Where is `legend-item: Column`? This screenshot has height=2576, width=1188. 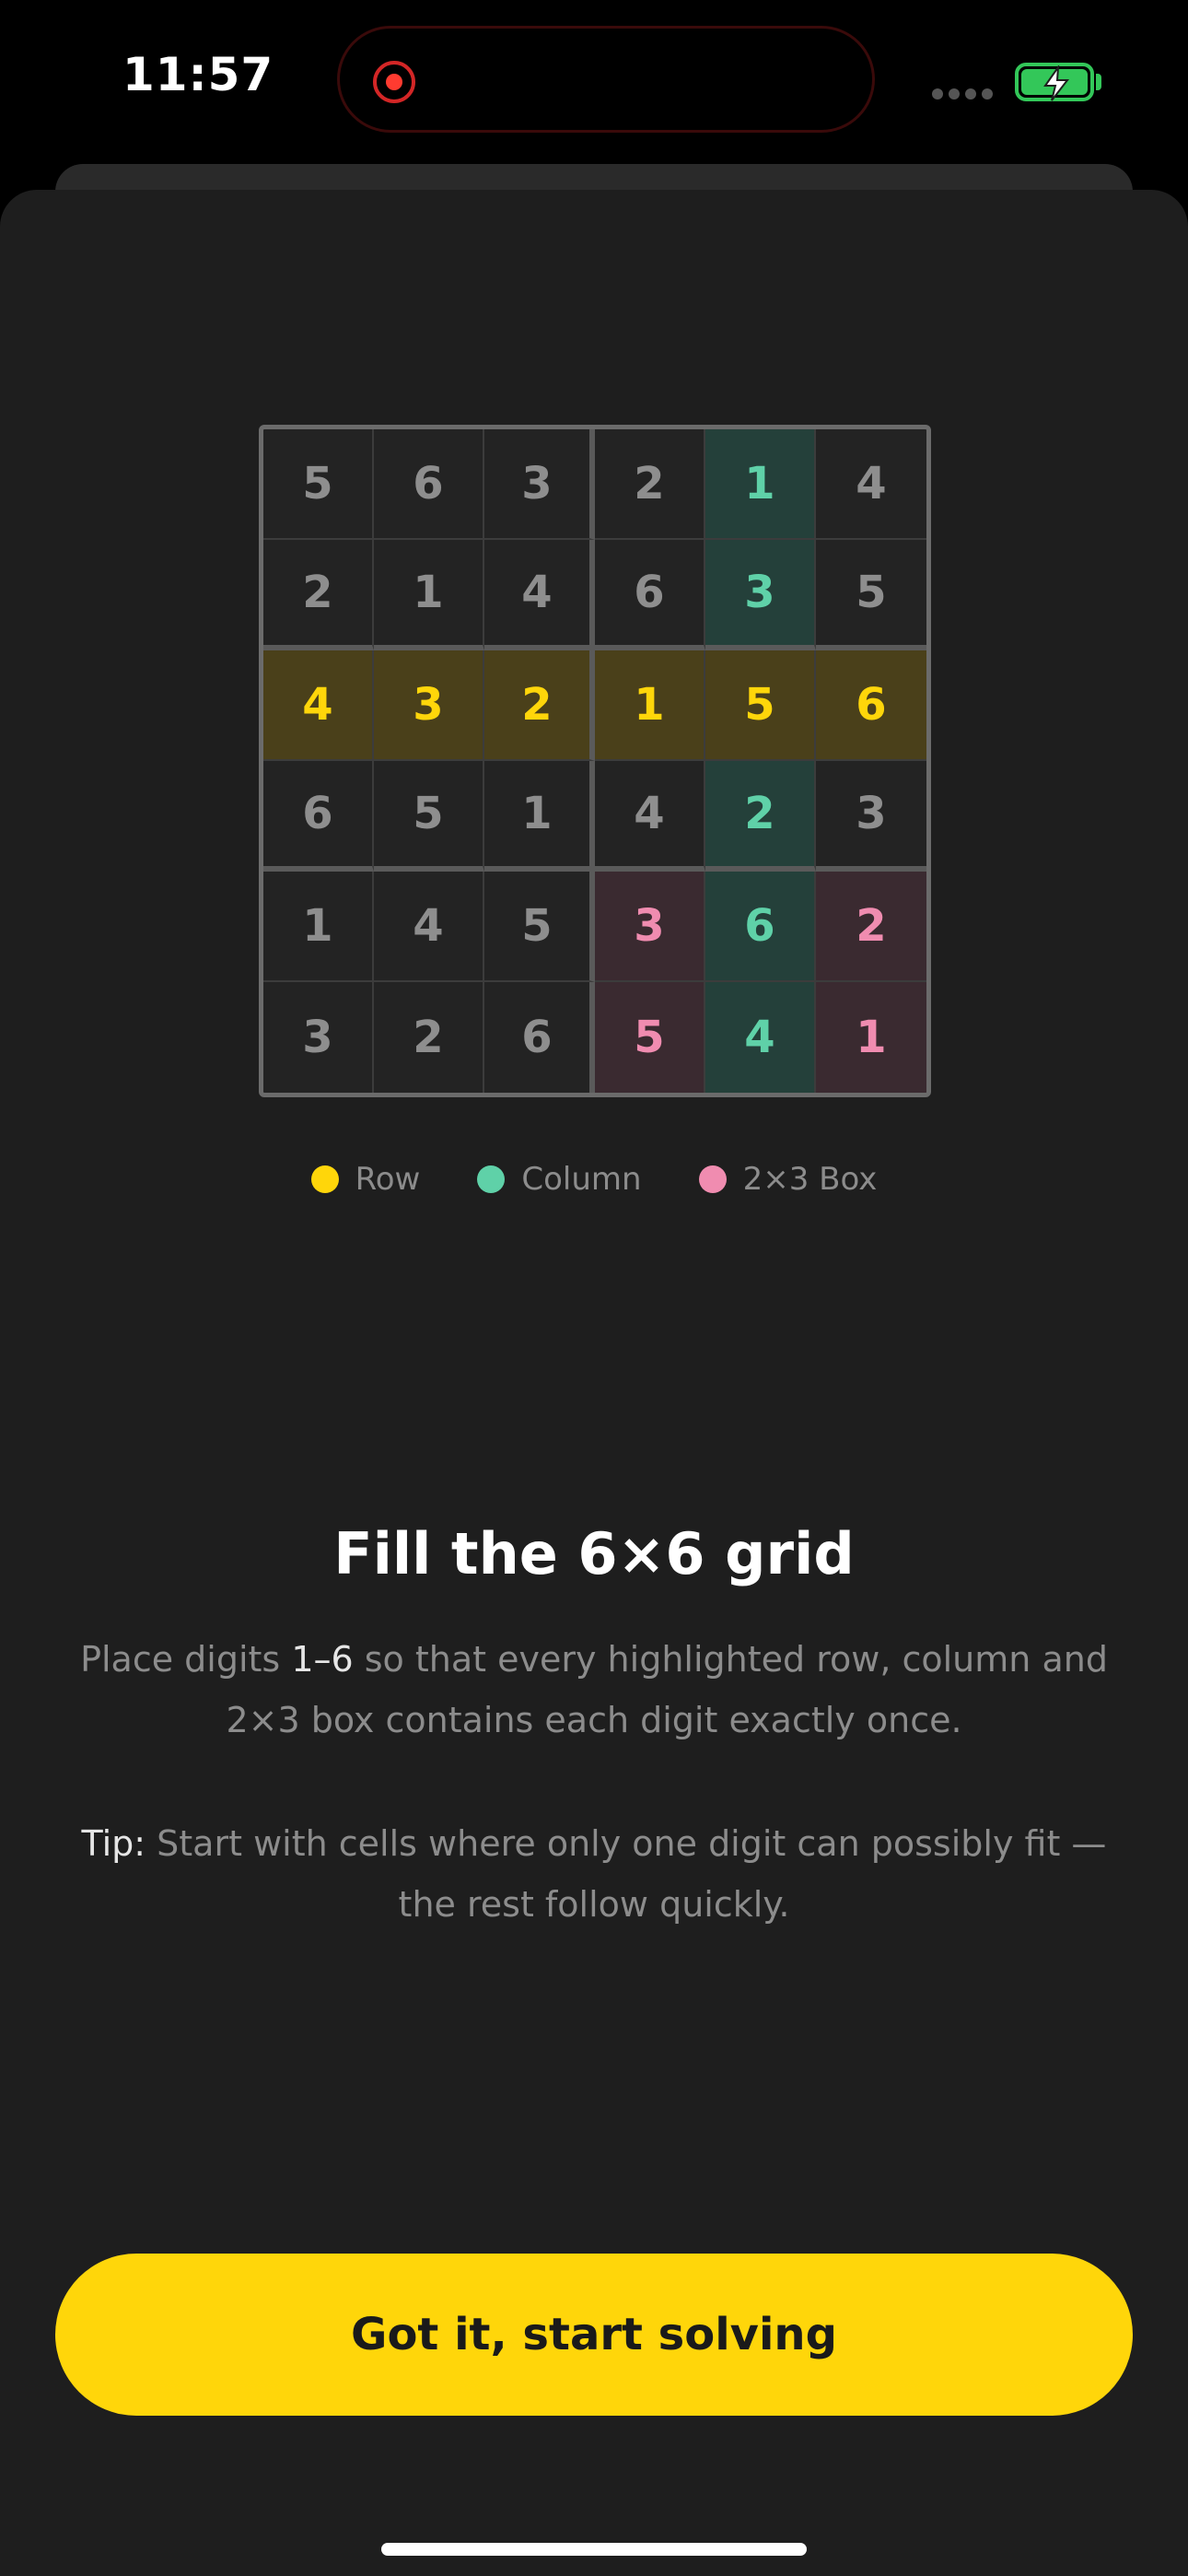
legend-item: Column is located at coordinates (559, 1179).